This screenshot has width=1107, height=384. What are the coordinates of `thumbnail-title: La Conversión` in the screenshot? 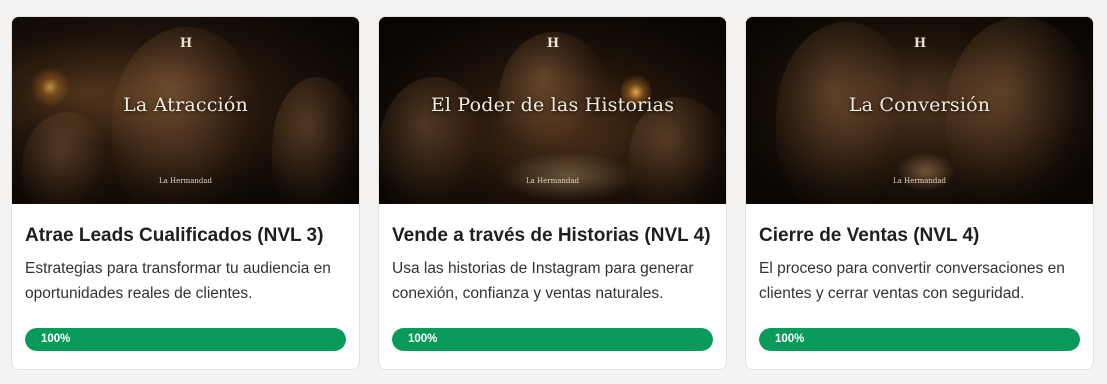 It's located at (919, 105).